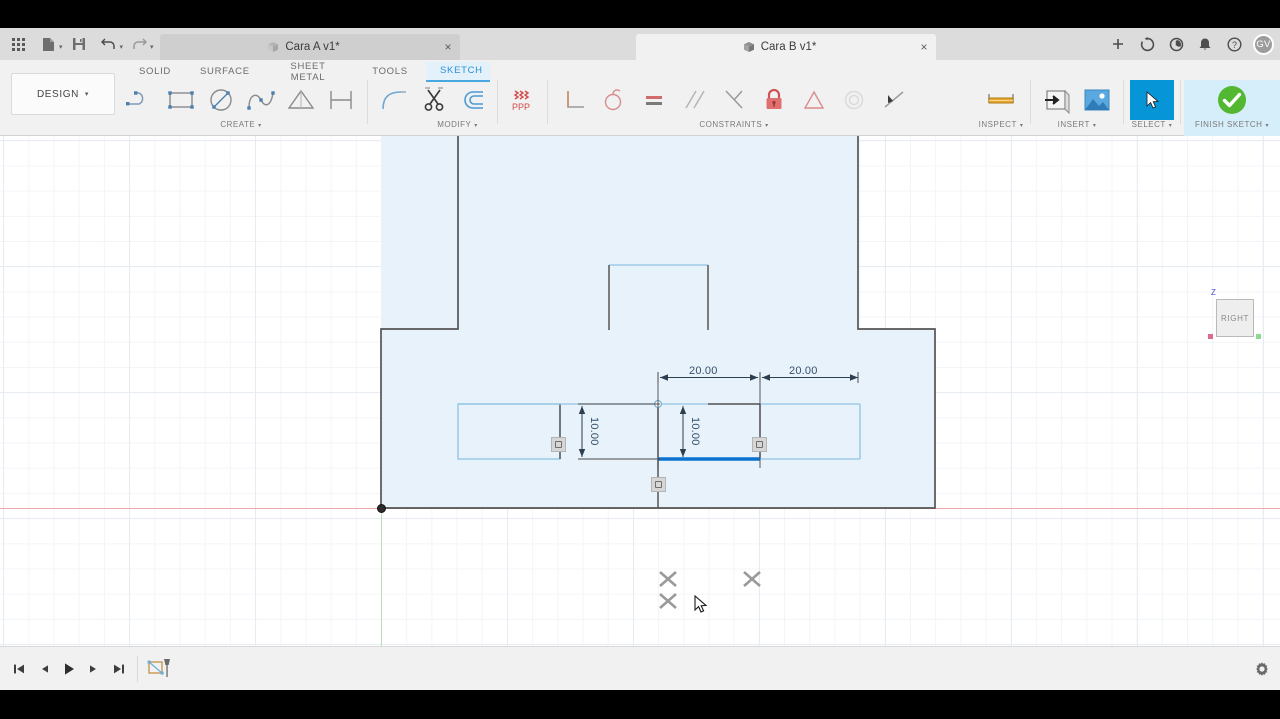  I want to click on panel-select-tools, so click(1152, 100).